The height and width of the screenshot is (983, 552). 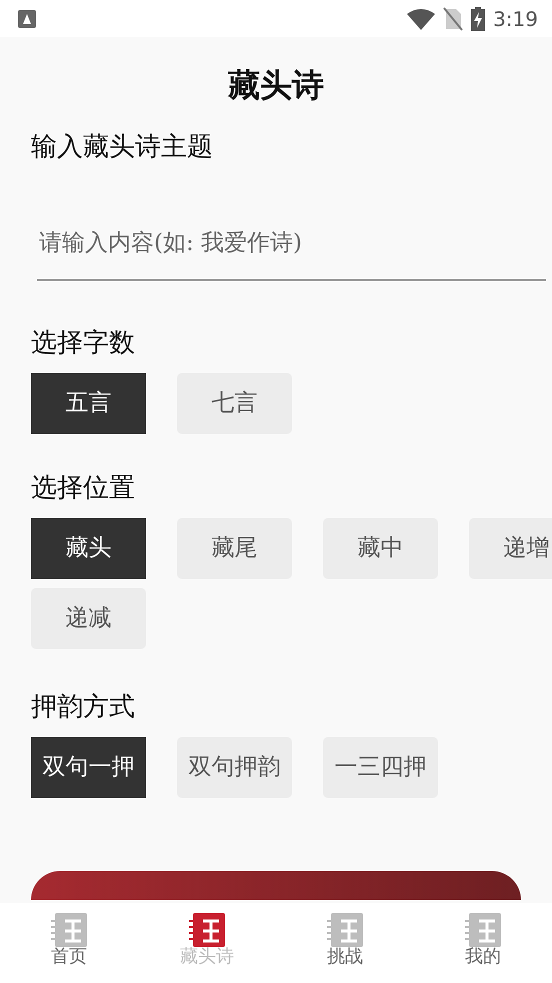 I want to click on option-button: 藏中, so click(x=380, y=548).